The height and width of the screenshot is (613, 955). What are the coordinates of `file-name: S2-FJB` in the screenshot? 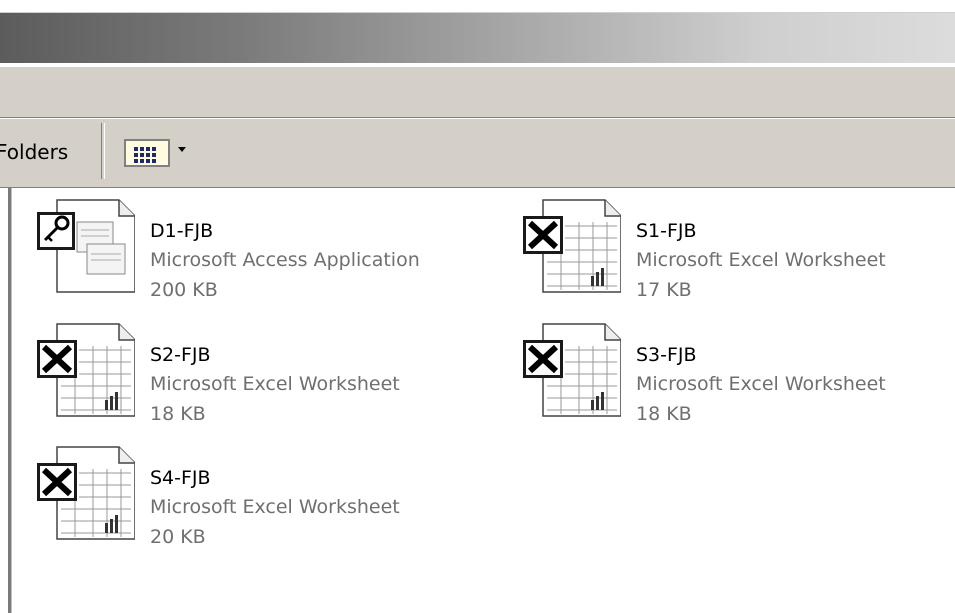 It's located at (180, 355).